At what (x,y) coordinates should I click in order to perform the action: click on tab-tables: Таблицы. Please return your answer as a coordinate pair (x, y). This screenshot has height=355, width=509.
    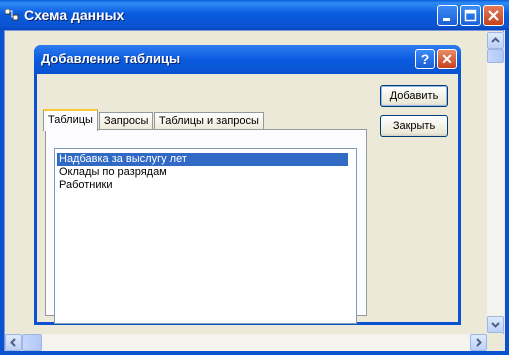
    Looking at the image, I should click on (70, 120).